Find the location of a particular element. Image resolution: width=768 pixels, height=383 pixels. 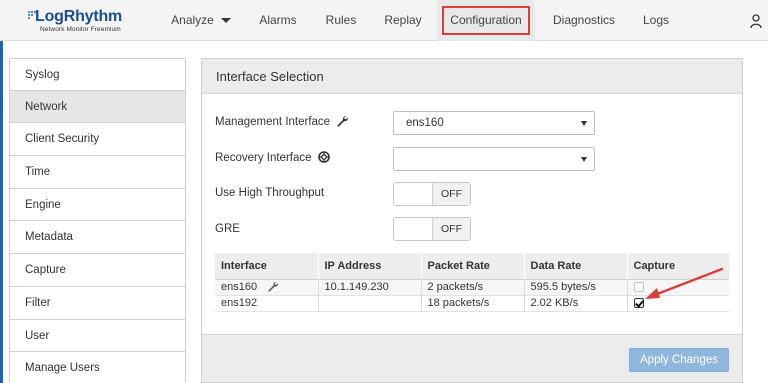

interface-name: ens160 is located at coordinates (239, 287).